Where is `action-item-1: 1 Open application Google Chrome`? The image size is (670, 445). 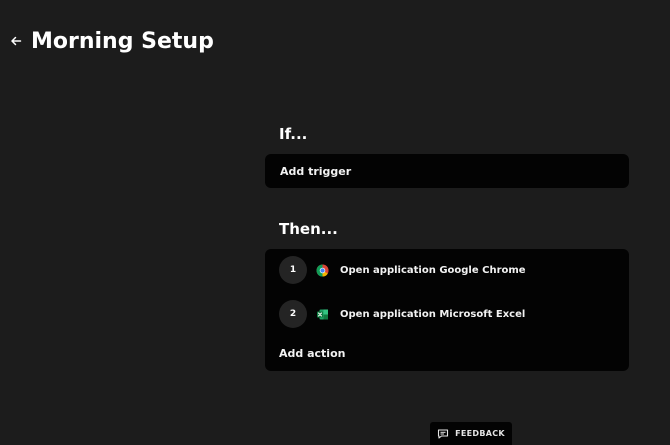 action-item-1: 1 Open application Google Chrome is located at coordinates (402, 270).